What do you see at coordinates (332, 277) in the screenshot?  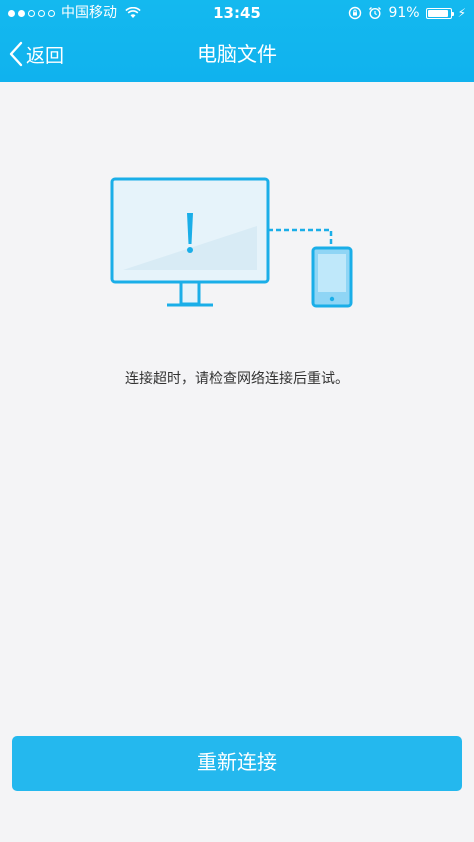 I see `phone-icon` at bounding box center [332, 277].